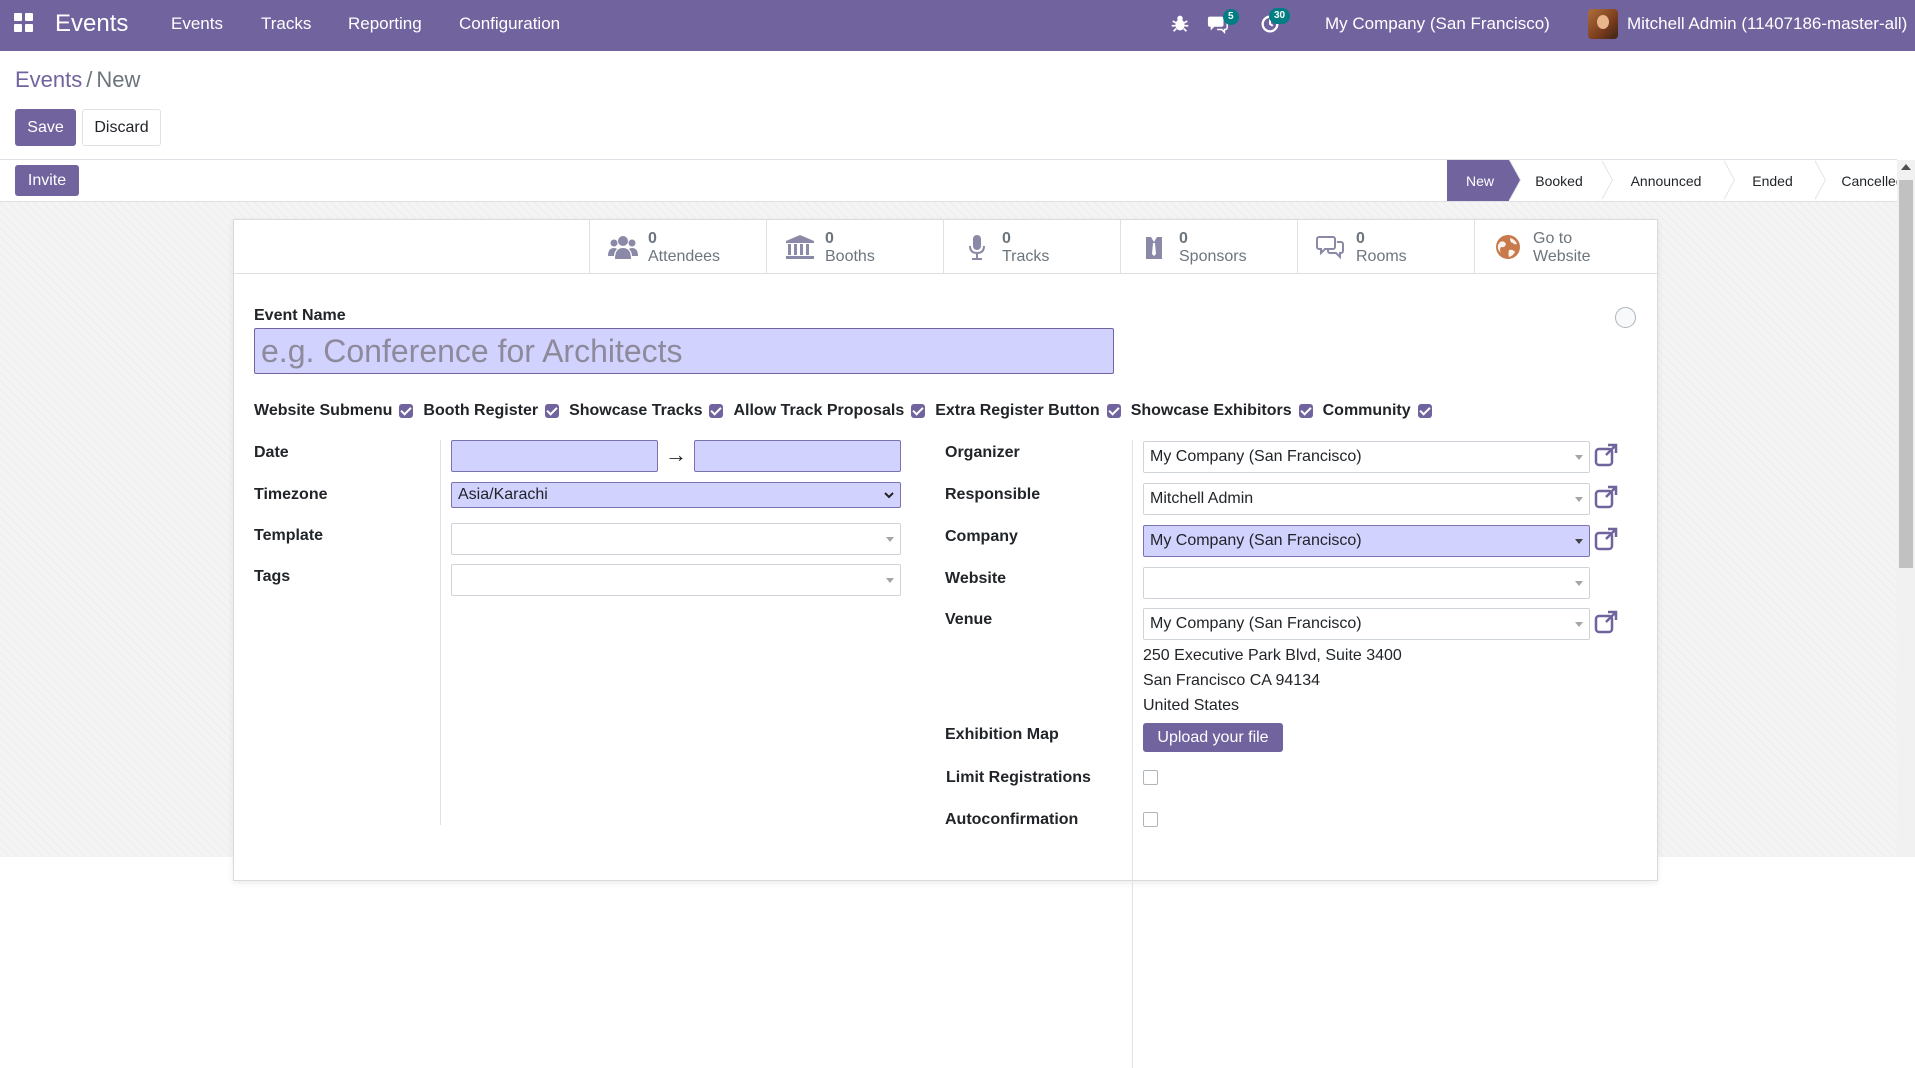  I want to click on exhibition-map-label: Exhibition Map, so click(1002, 734).